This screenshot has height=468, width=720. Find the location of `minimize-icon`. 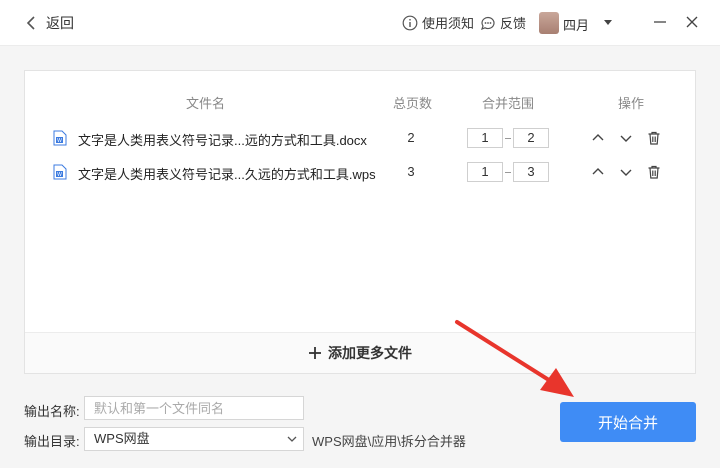

minimize-icon is located at coordinates (660, 22).